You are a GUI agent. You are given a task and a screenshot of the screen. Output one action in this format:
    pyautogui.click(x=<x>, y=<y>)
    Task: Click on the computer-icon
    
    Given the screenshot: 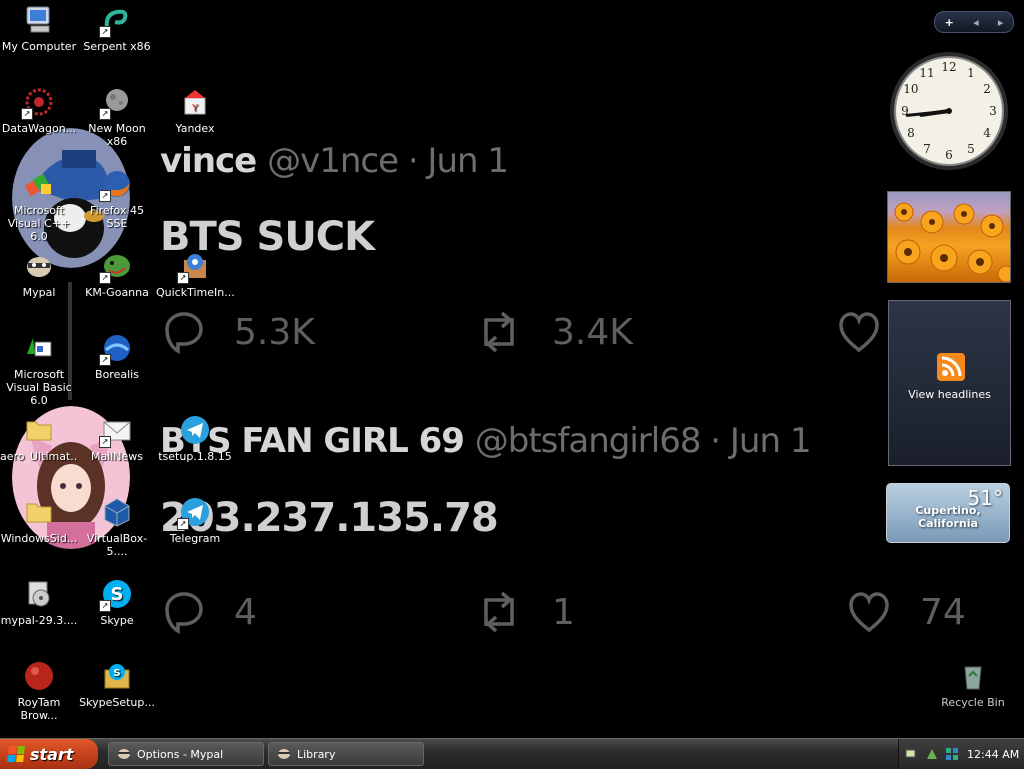 What is the action you would take?
    pyautogui.click(x=39, y=20)
    